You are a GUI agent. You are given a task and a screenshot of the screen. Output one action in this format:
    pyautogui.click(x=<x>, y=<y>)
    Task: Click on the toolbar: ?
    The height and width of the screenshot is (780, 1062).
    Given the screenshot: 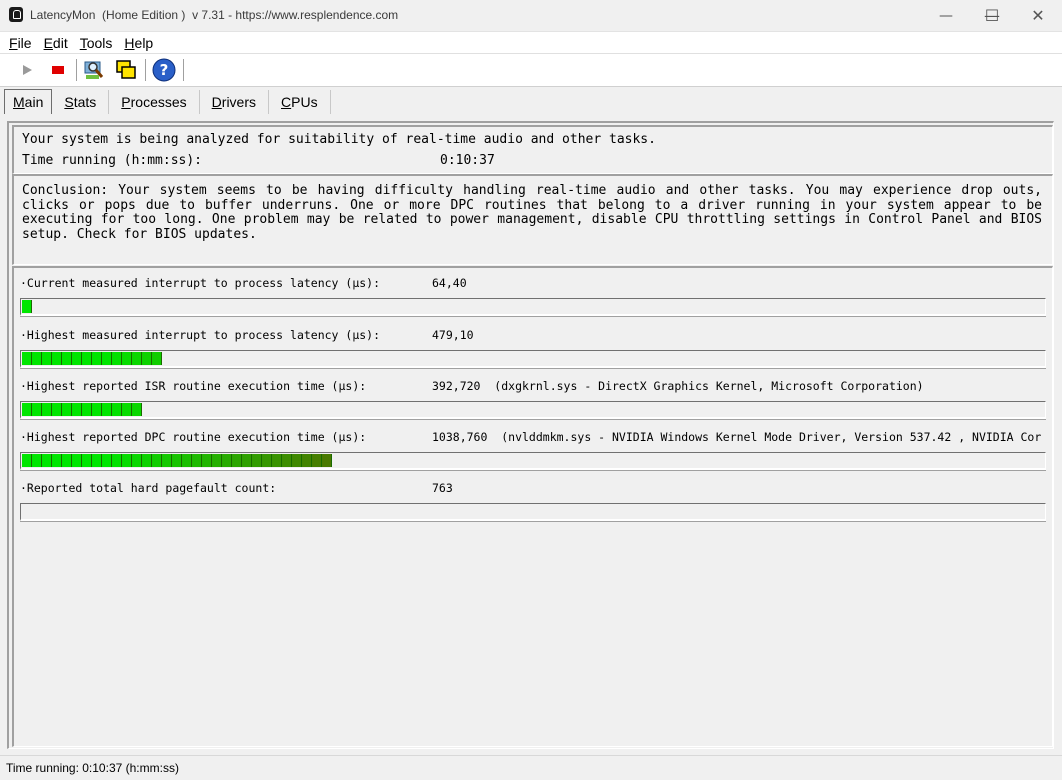 What is the action you would take?
    pyautogui.click(x=531, y=70)
    